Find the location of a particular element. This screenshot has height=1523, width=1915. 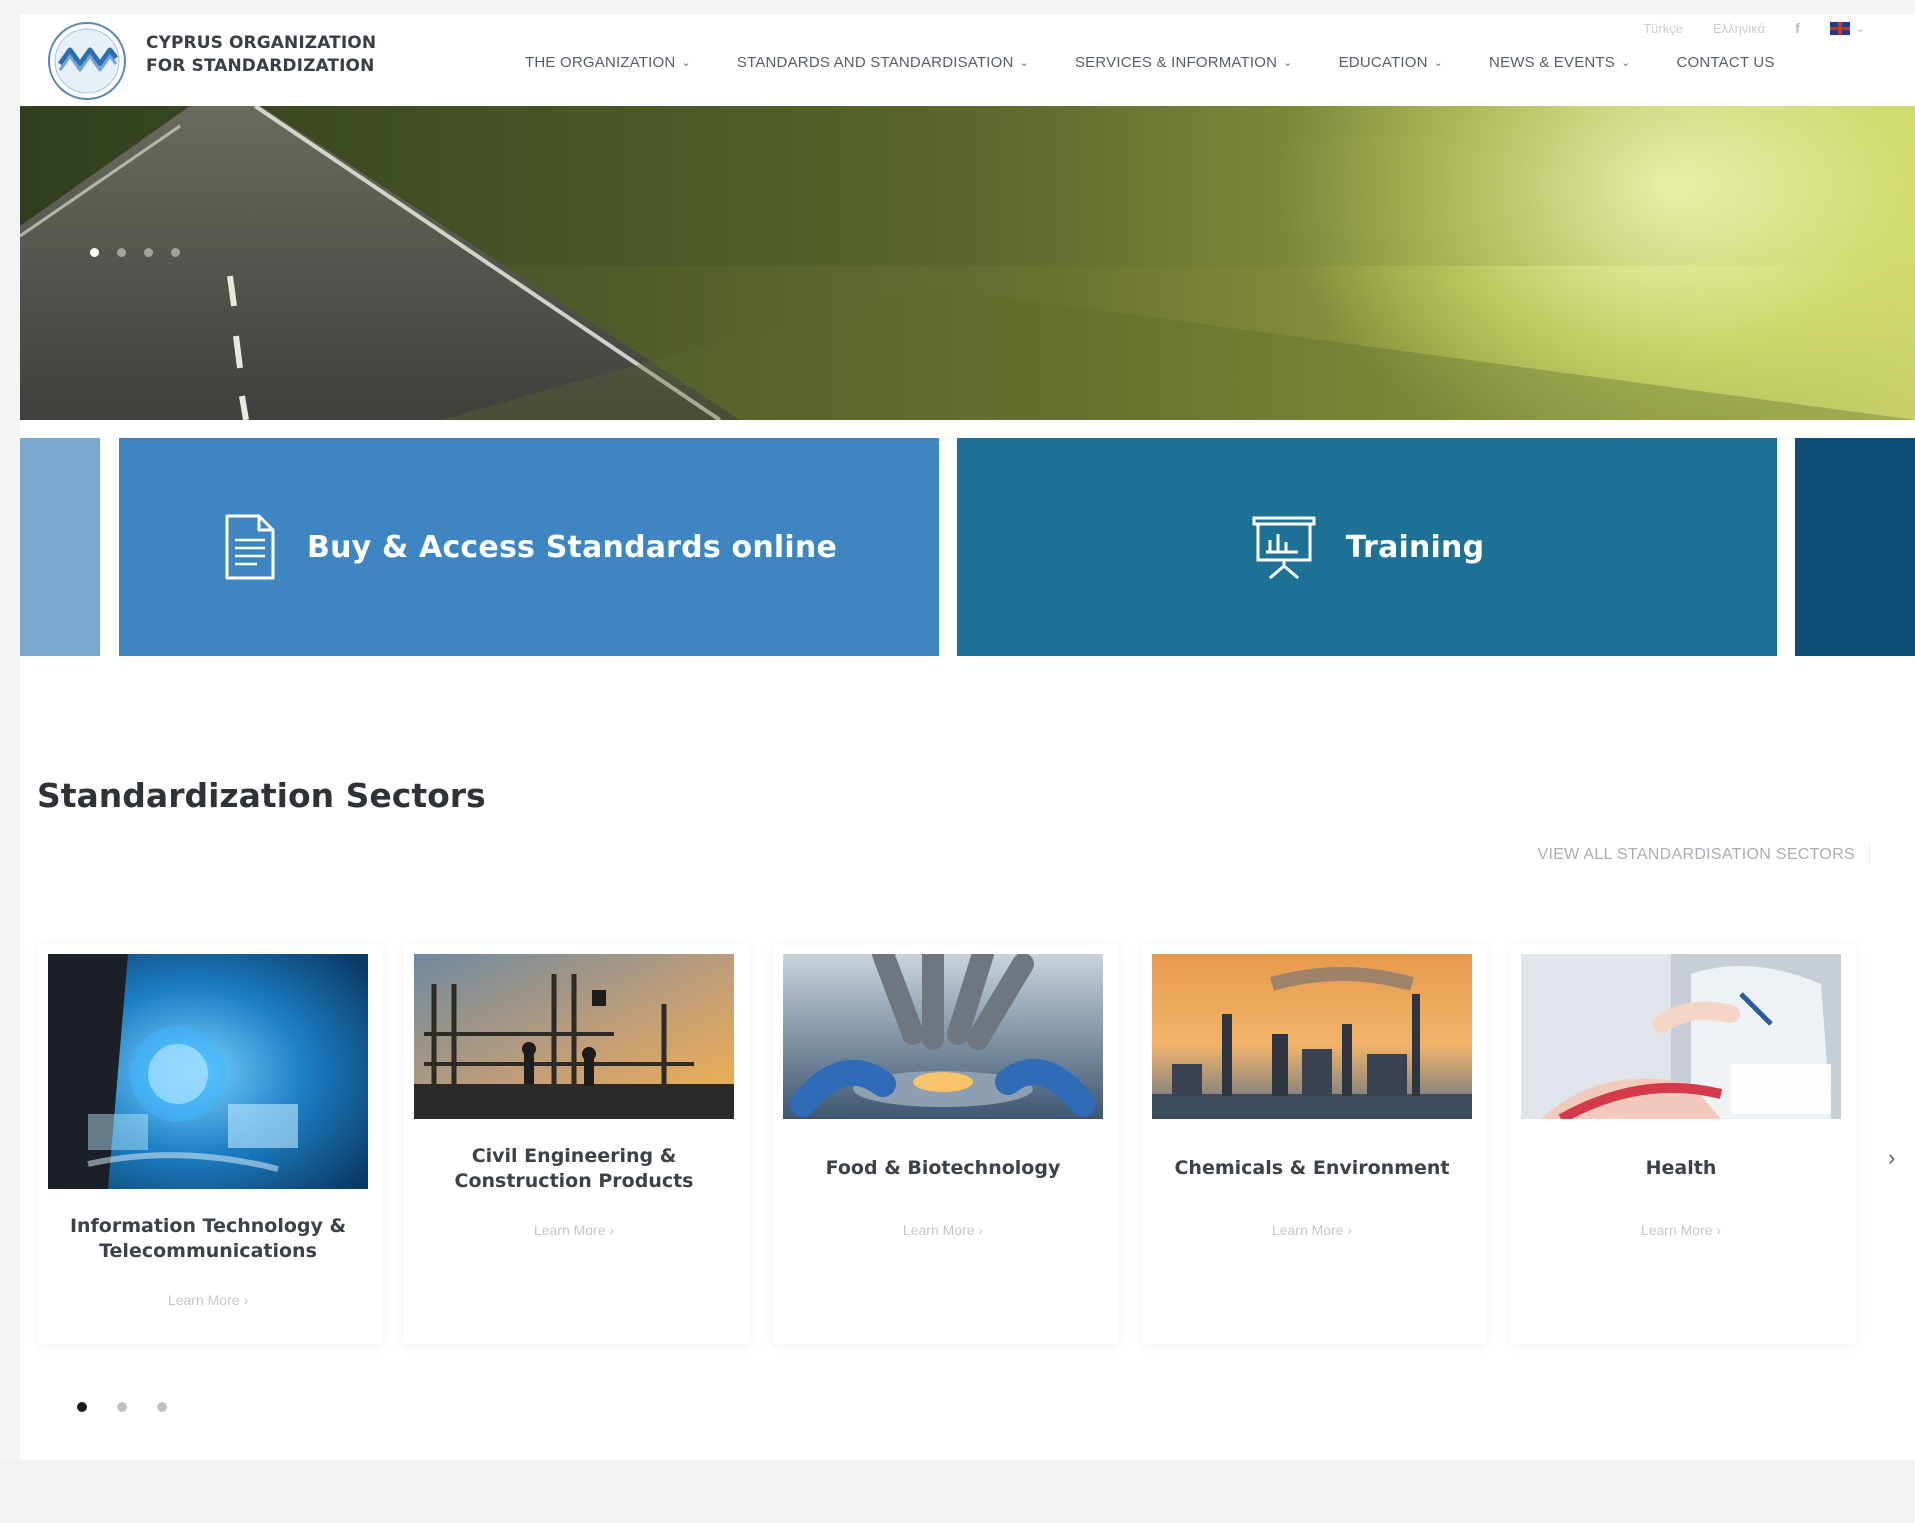

sector-card-title: Food & Biotechnology is located at coordinates (943, 1168).